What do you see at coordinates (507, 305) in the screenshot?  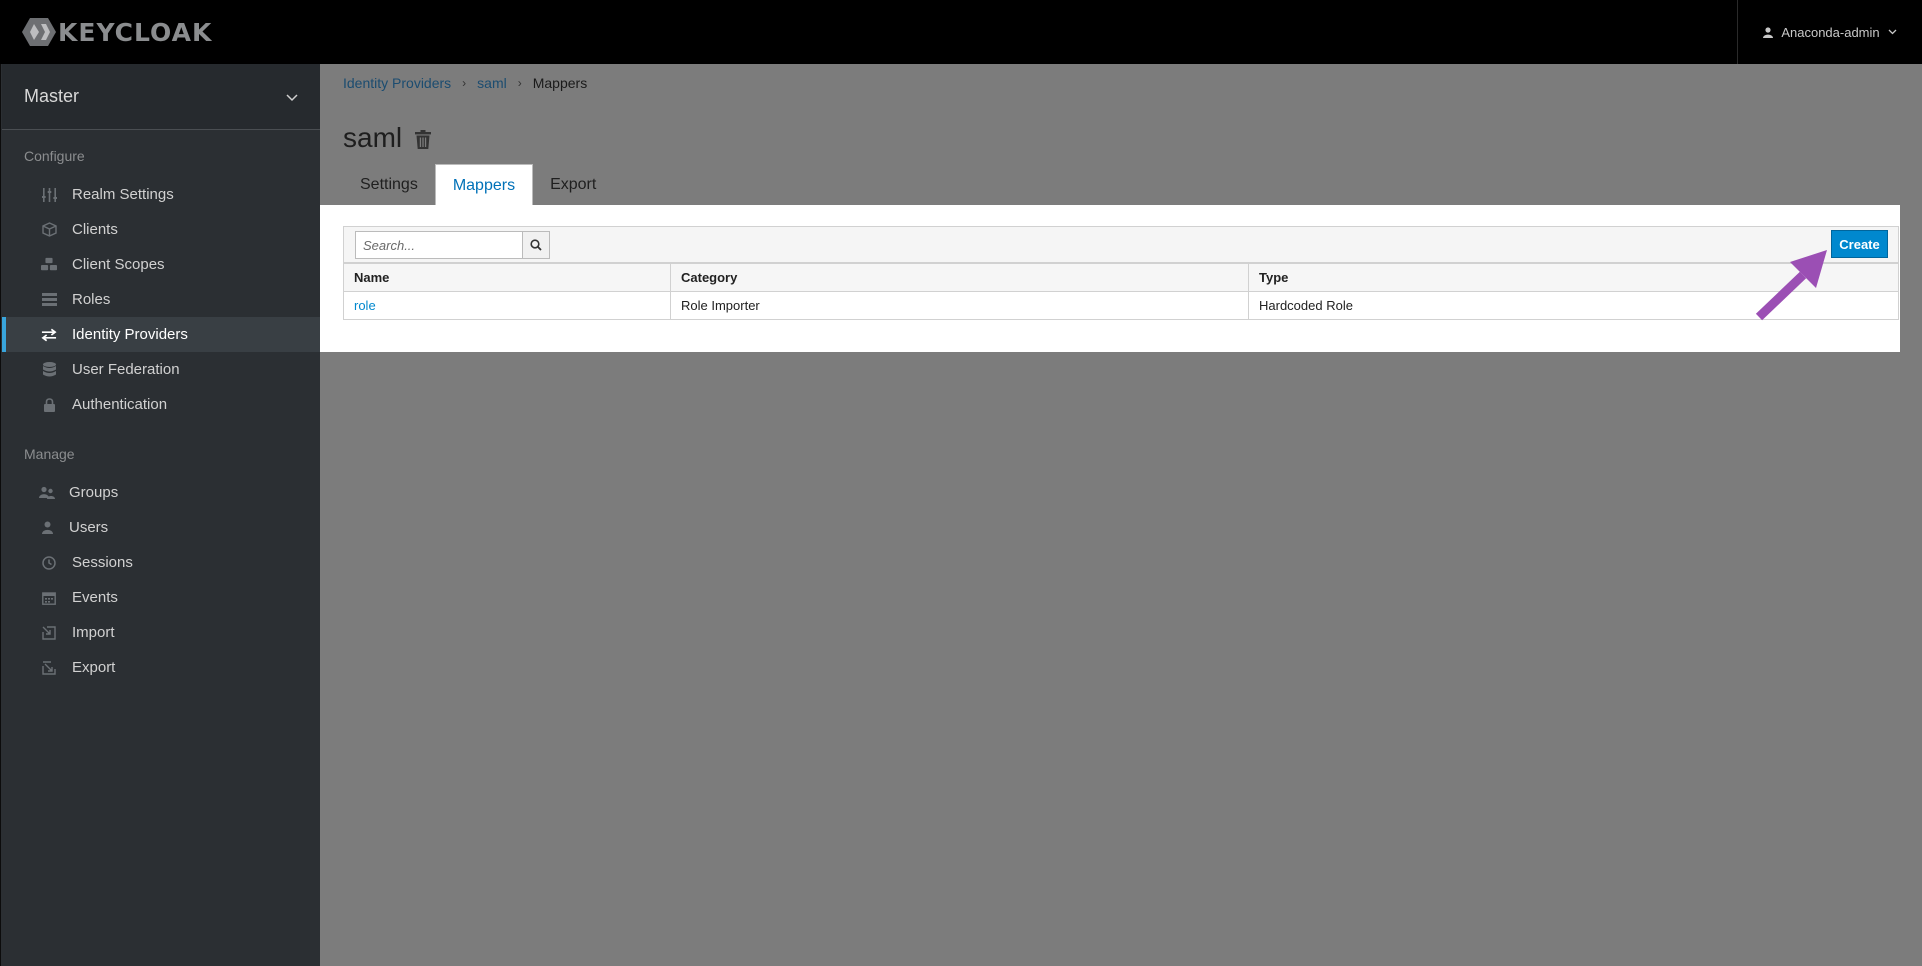 I see `cell-name: role` at bounding box center [507, 305].